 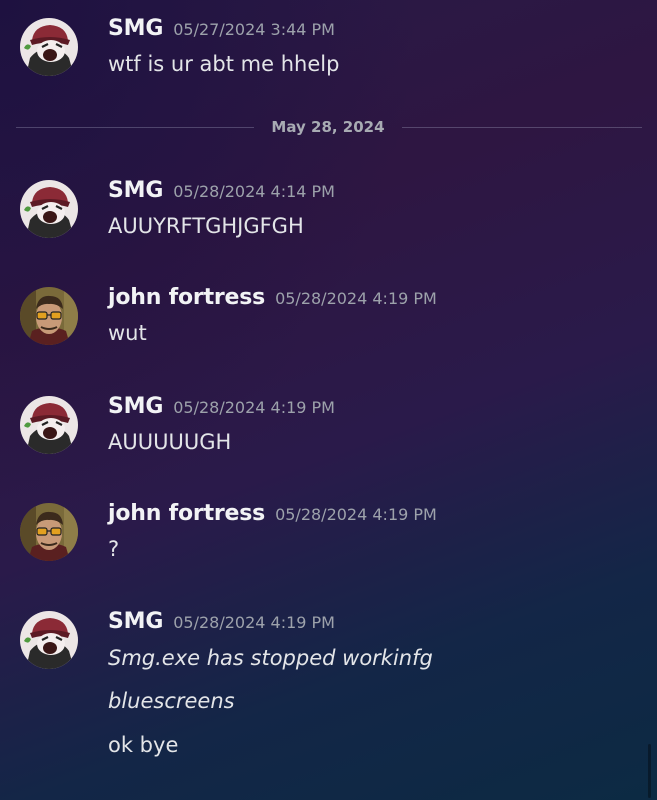 I want to click on message-text: bluescreens, so click(x=171, y=701).